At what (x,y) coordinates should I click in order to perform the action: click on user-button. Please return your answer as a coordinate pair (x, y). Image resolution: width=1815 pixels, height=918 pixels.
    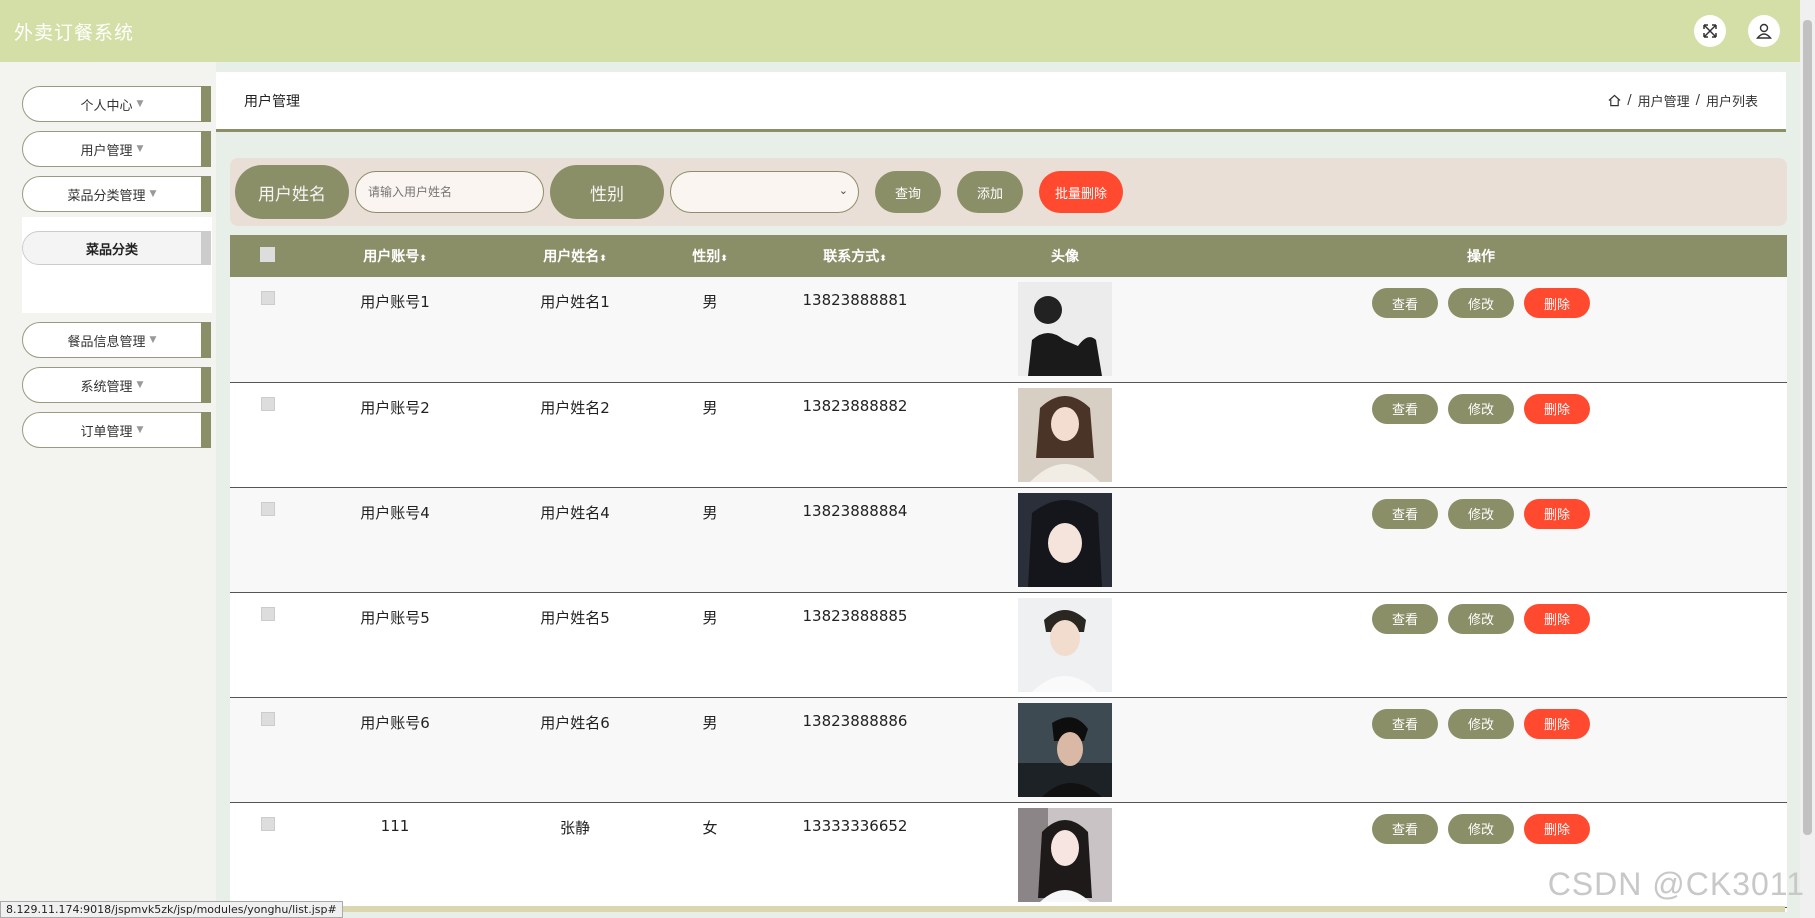
    Looking at the image, I should click on (1764, 31).